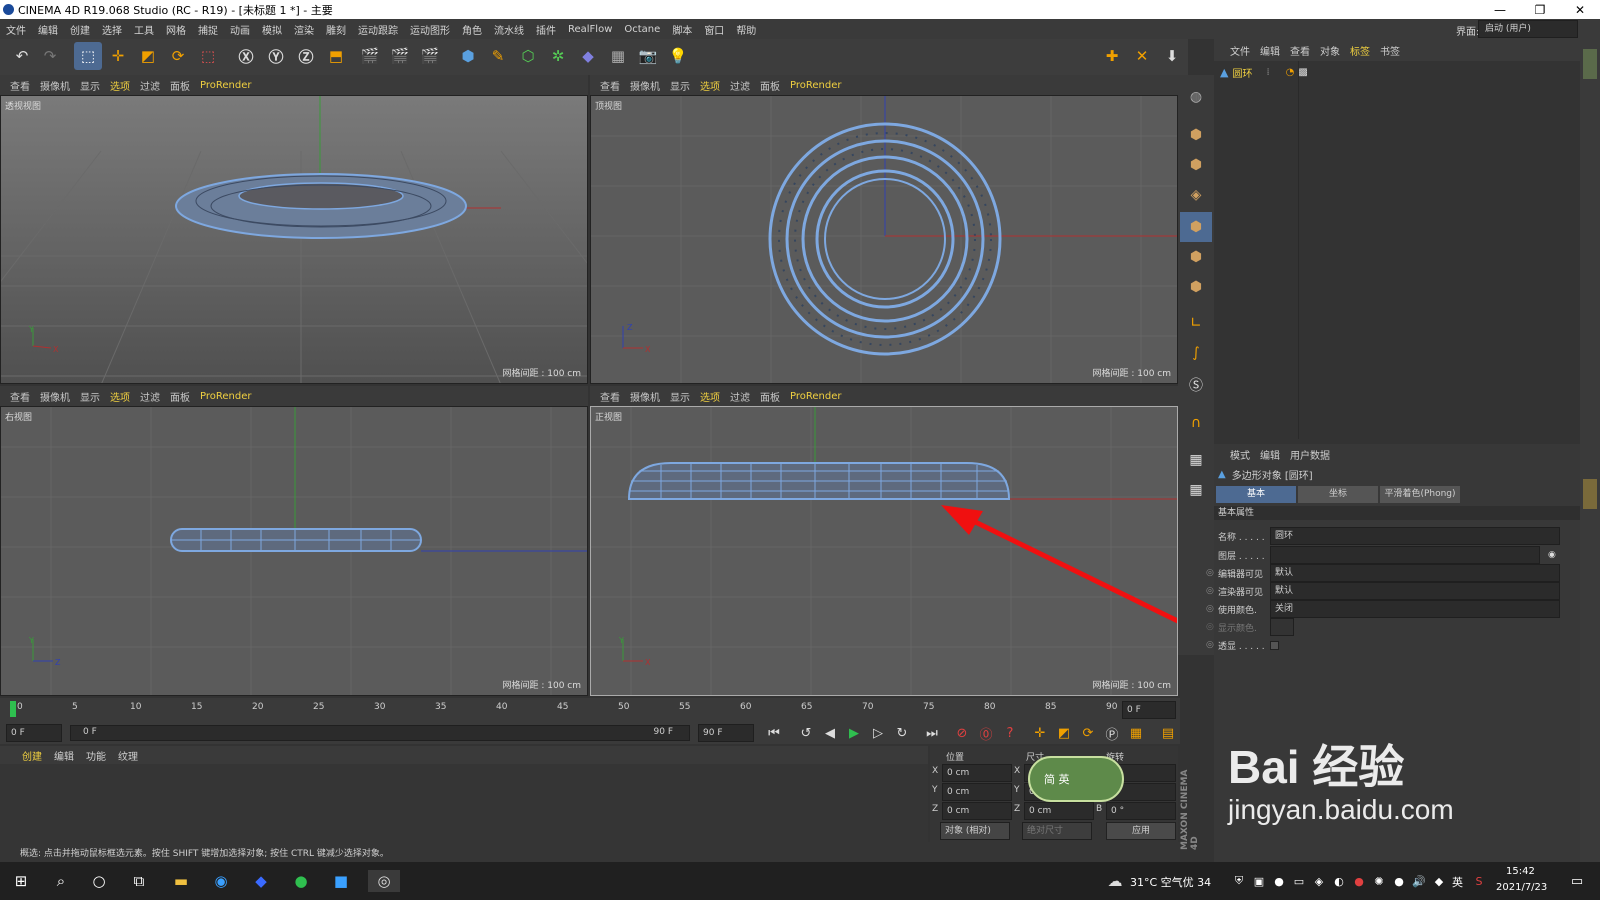 The image size is (1600, 900). Describe the element at coordinates (1141, 811) in the screenshot. I see `coord-rot-b: 0 °` at that location.